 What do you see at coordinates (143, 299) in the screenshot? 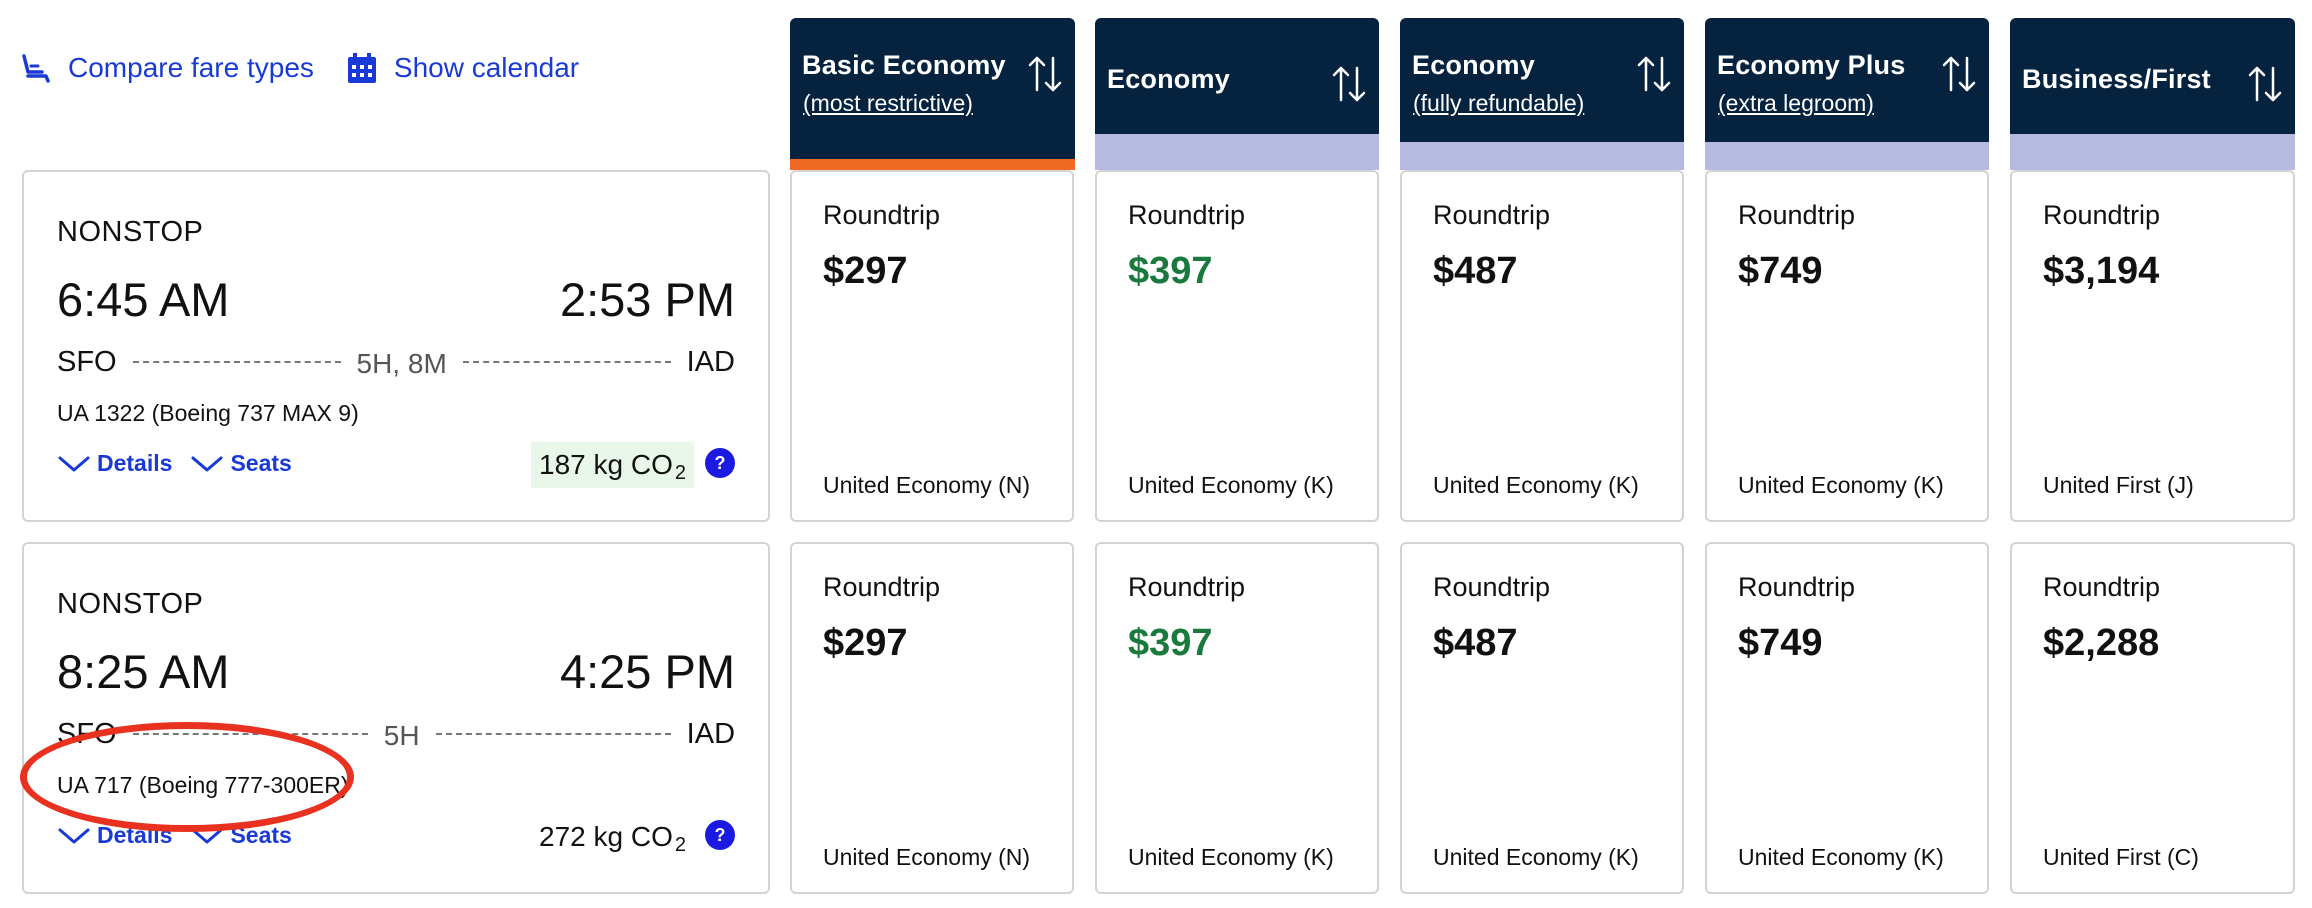
I see `departure-time: 6:45 AM` at bounding box center [143, 299].